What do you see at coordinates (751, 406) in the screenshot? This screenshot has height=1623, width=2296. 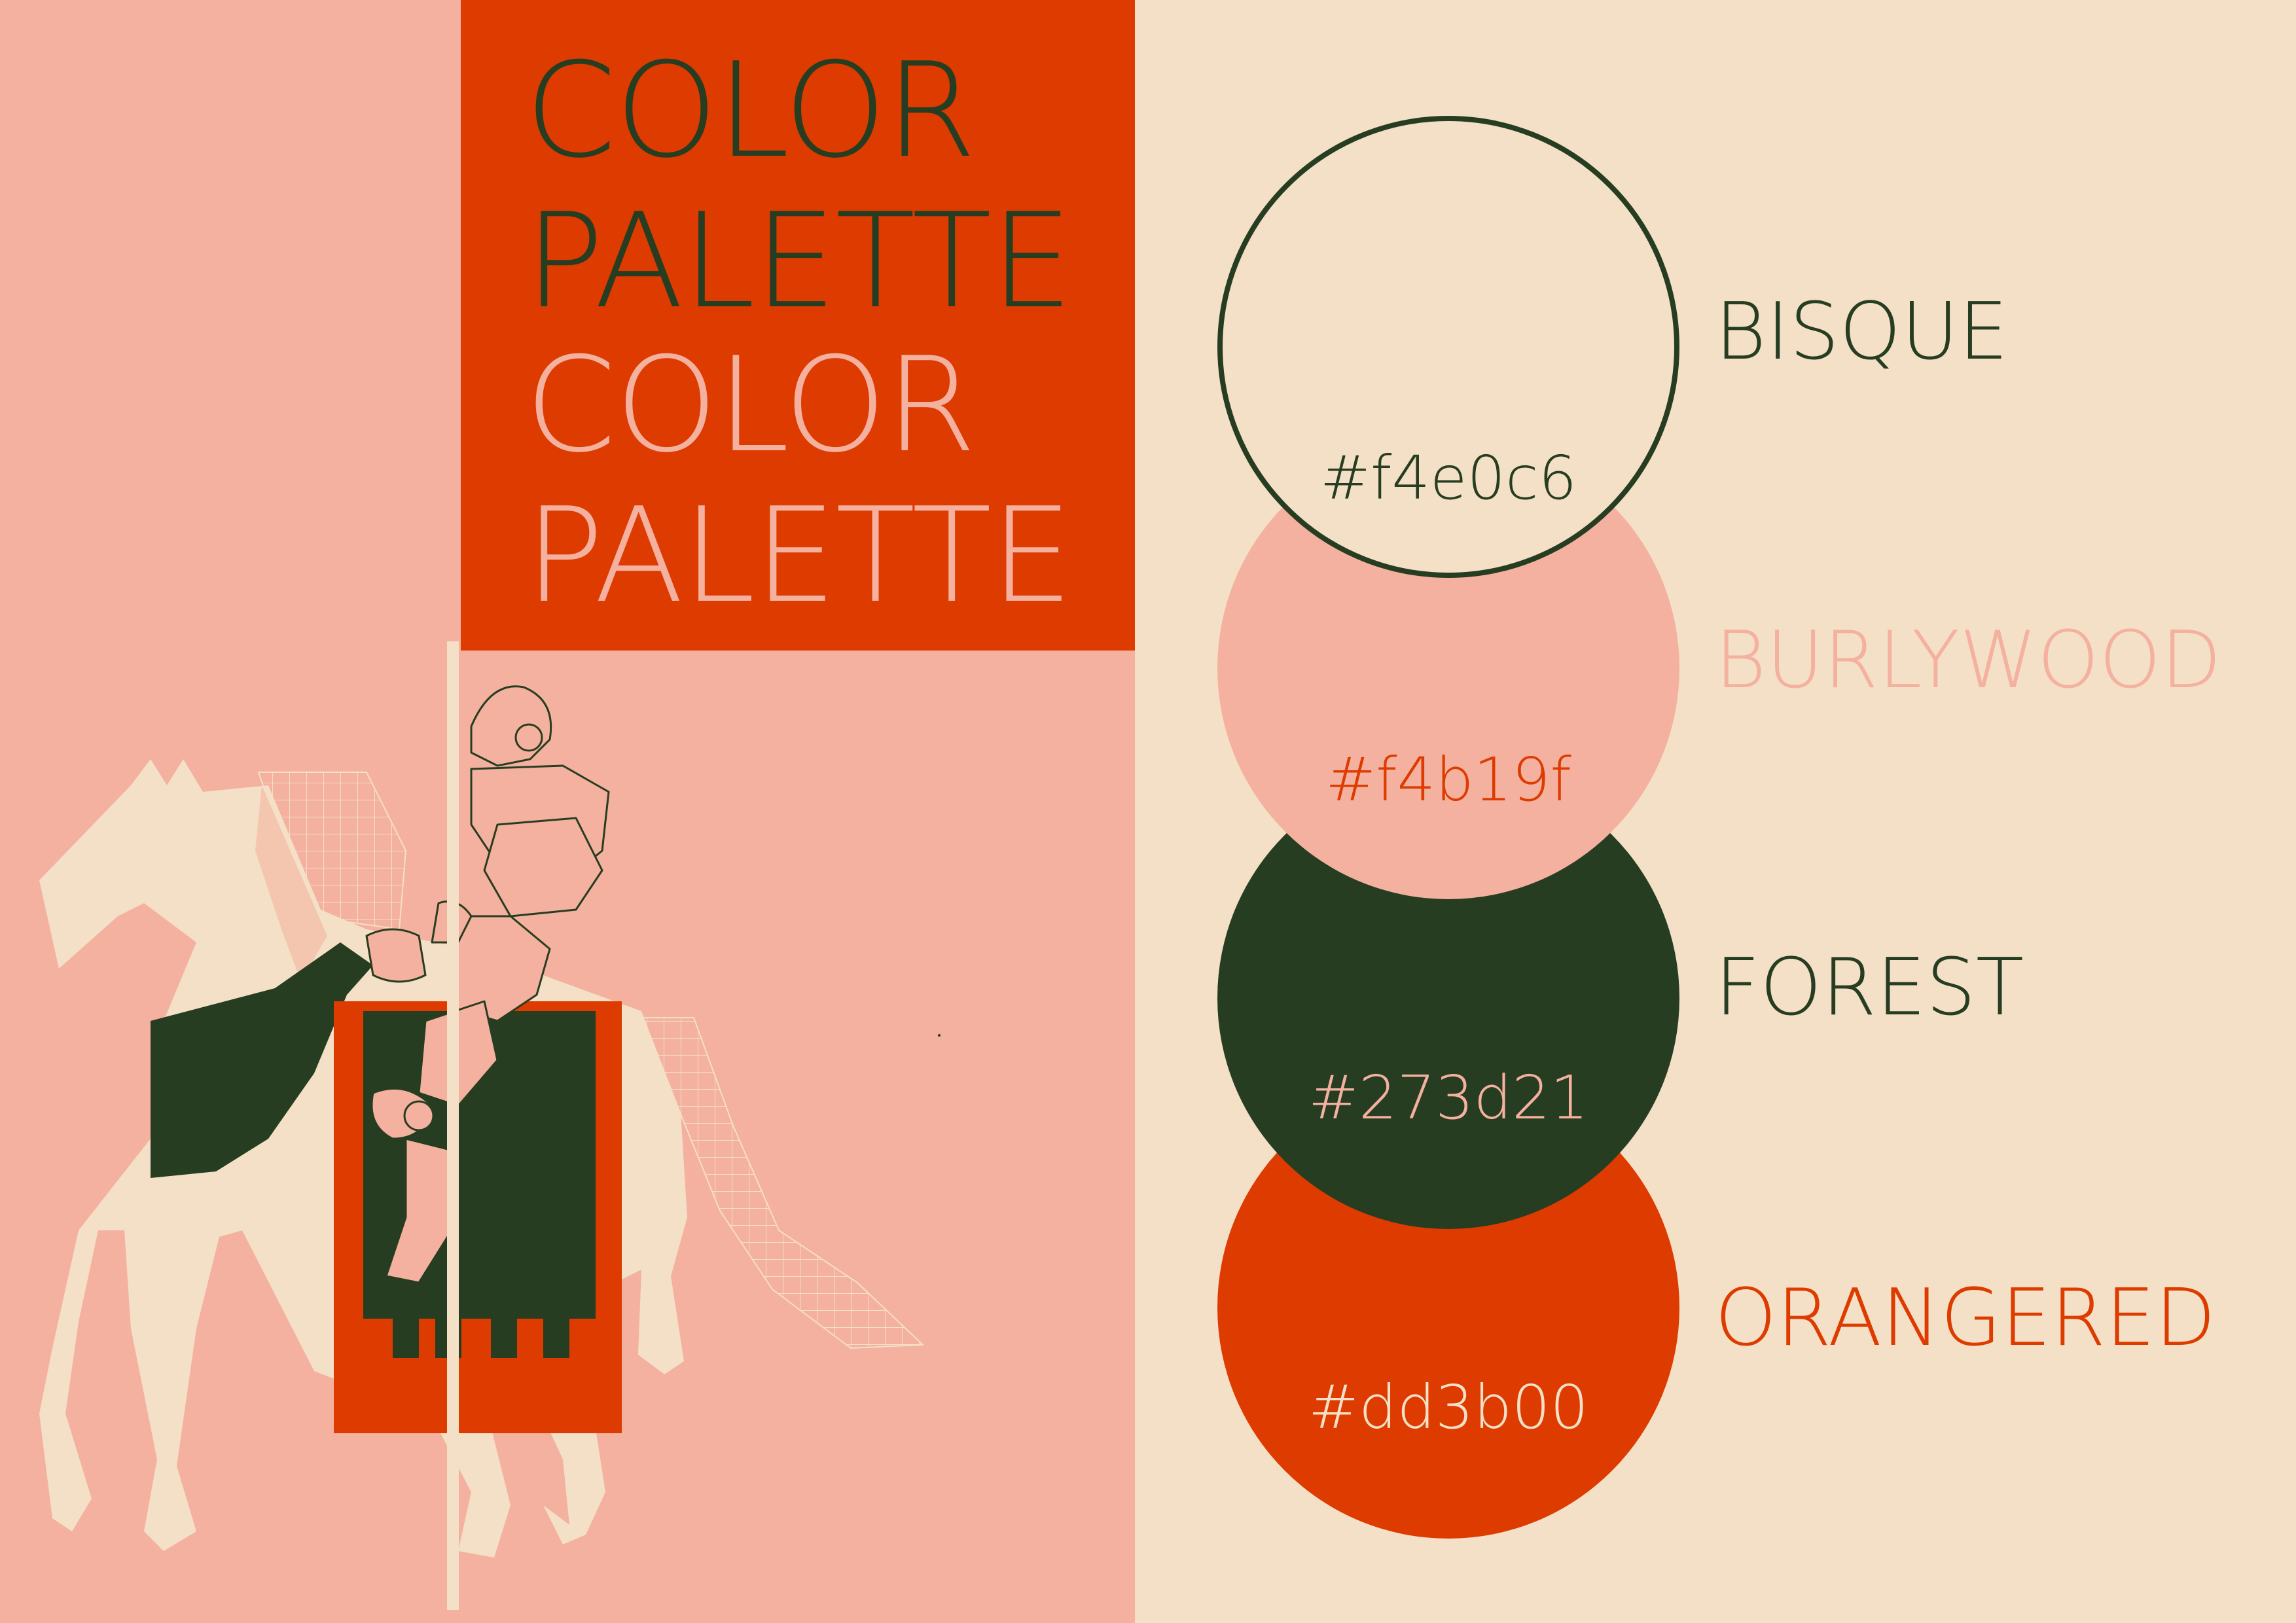 I see `title-line-3: COLOR` at bounding box center [751, 406].